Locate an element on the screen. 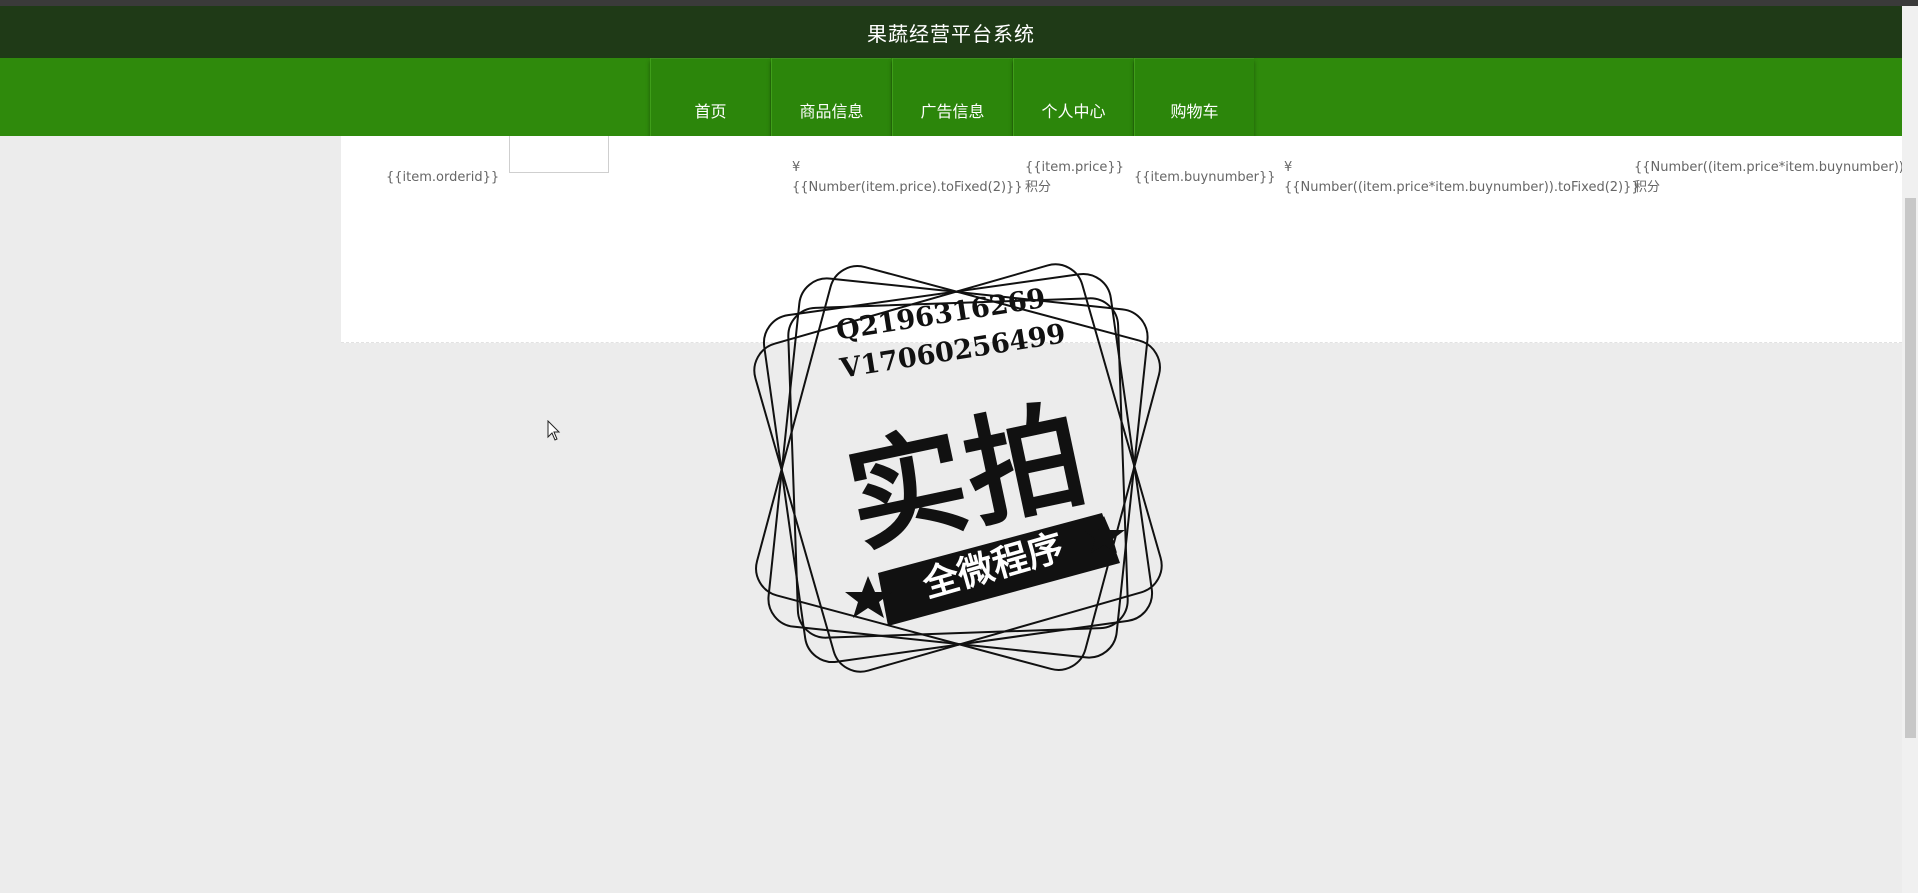 The height and width of the screenshot is (893, 1918). nav-item-label: 个人中心 is located at coordinates (1073, 111).